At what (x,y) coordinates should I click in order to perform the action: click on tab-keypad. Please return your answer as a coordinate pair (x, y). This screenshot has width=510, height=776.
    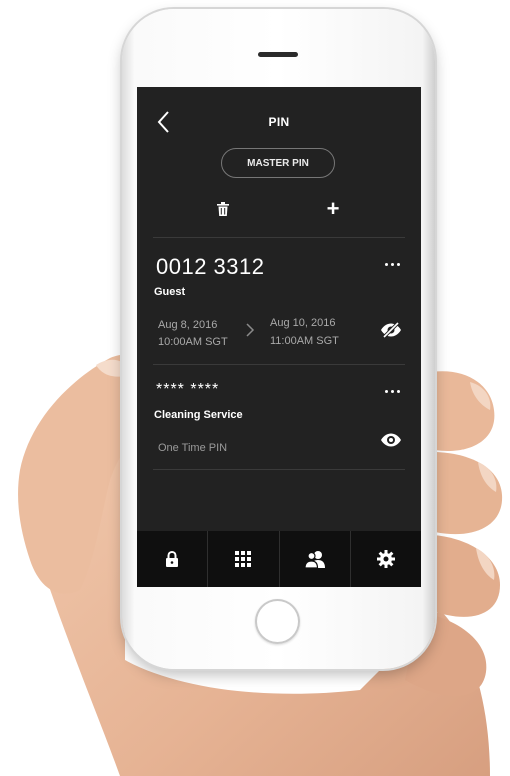
    Looking at the image, I should click on (244, 559).